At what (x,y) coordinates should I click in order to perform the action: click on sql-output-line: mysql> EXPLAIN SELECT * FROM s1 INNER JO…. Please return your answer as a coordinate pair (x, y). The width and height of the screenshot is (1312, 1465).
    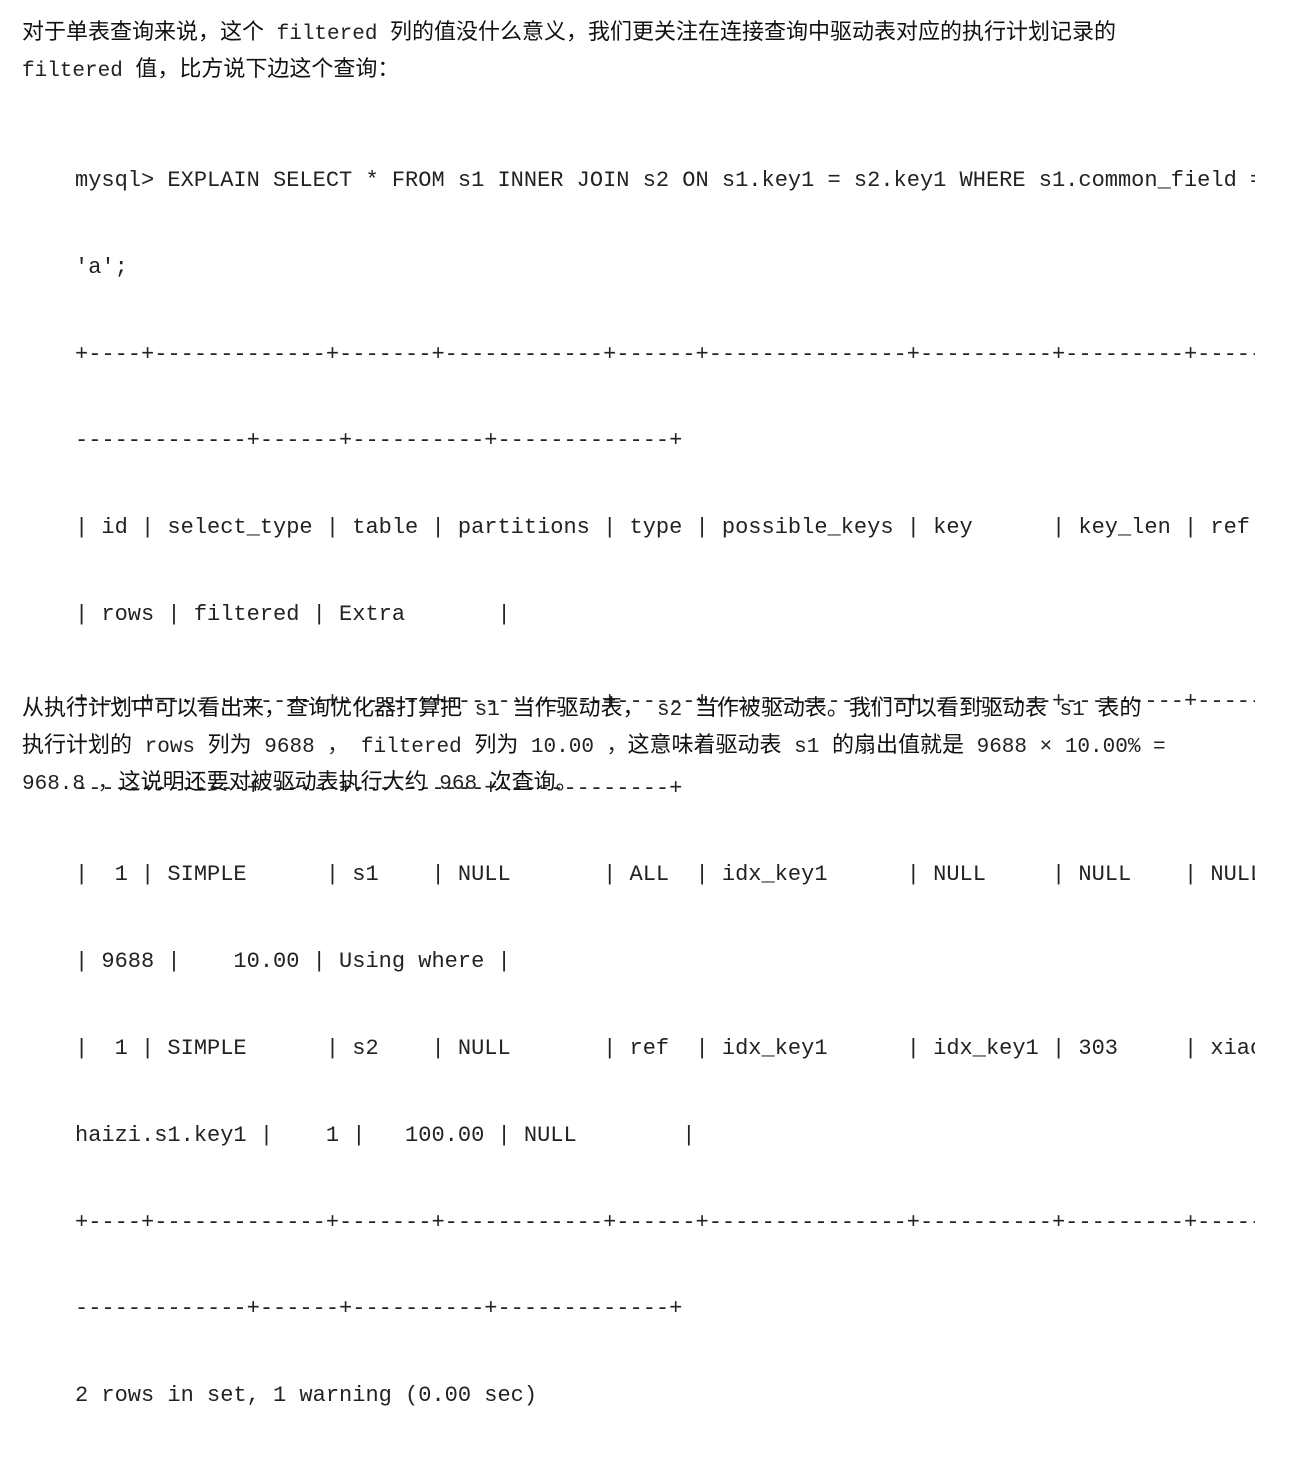
    Looking at the image, I should click on (665, 180).